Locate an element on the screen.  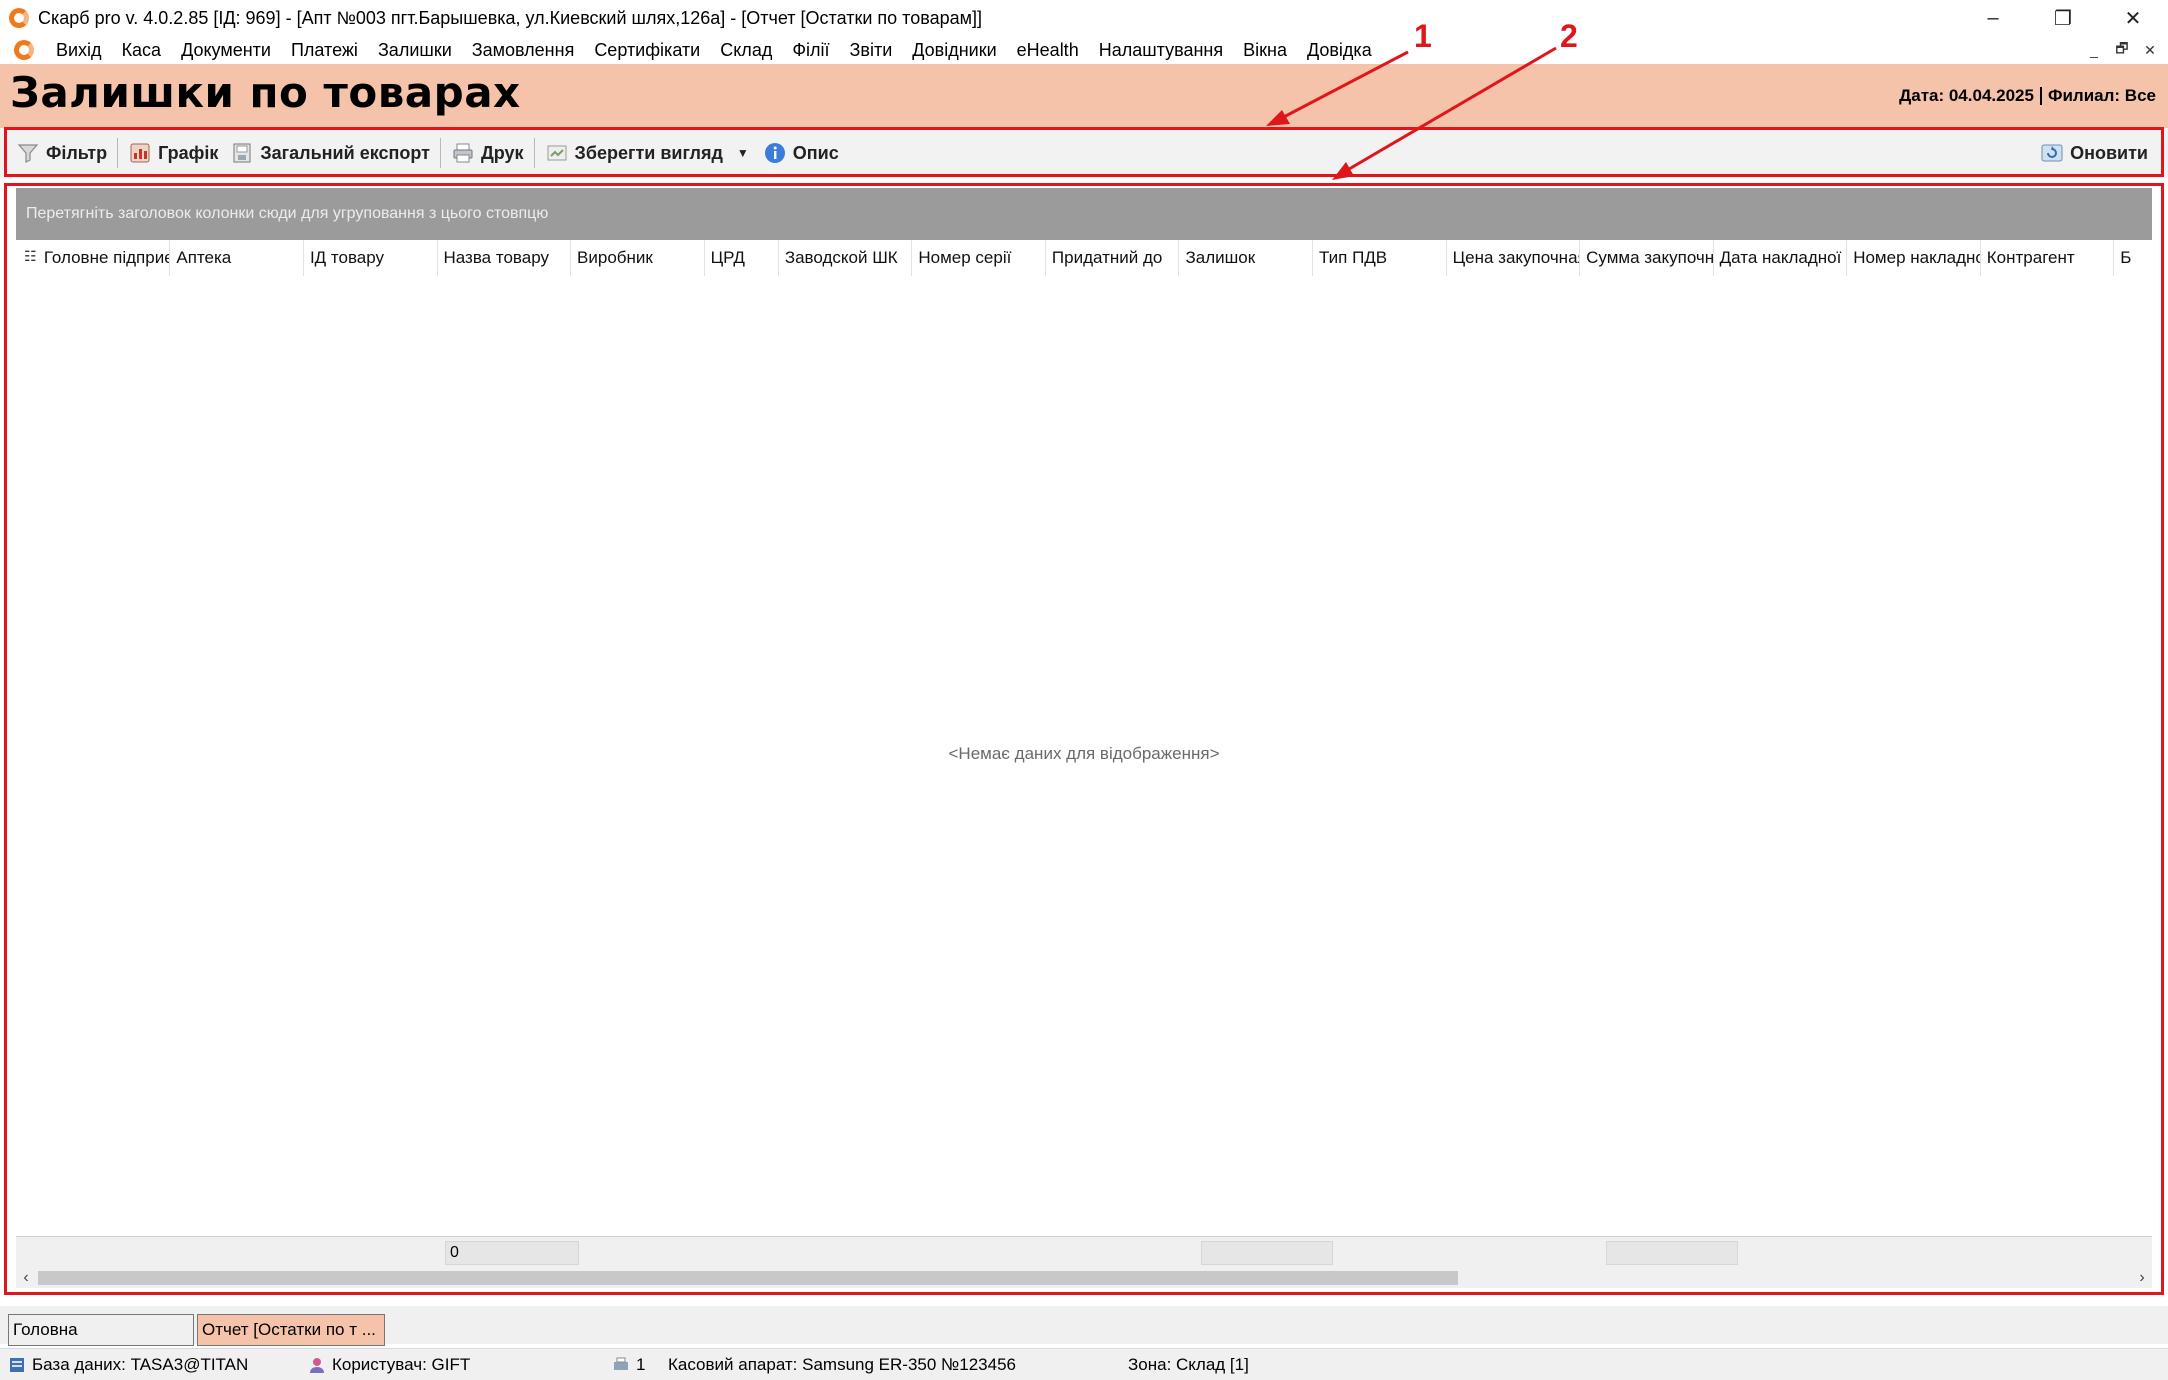
footer-count-cell: 0 is located at coordinates (512, 1253).